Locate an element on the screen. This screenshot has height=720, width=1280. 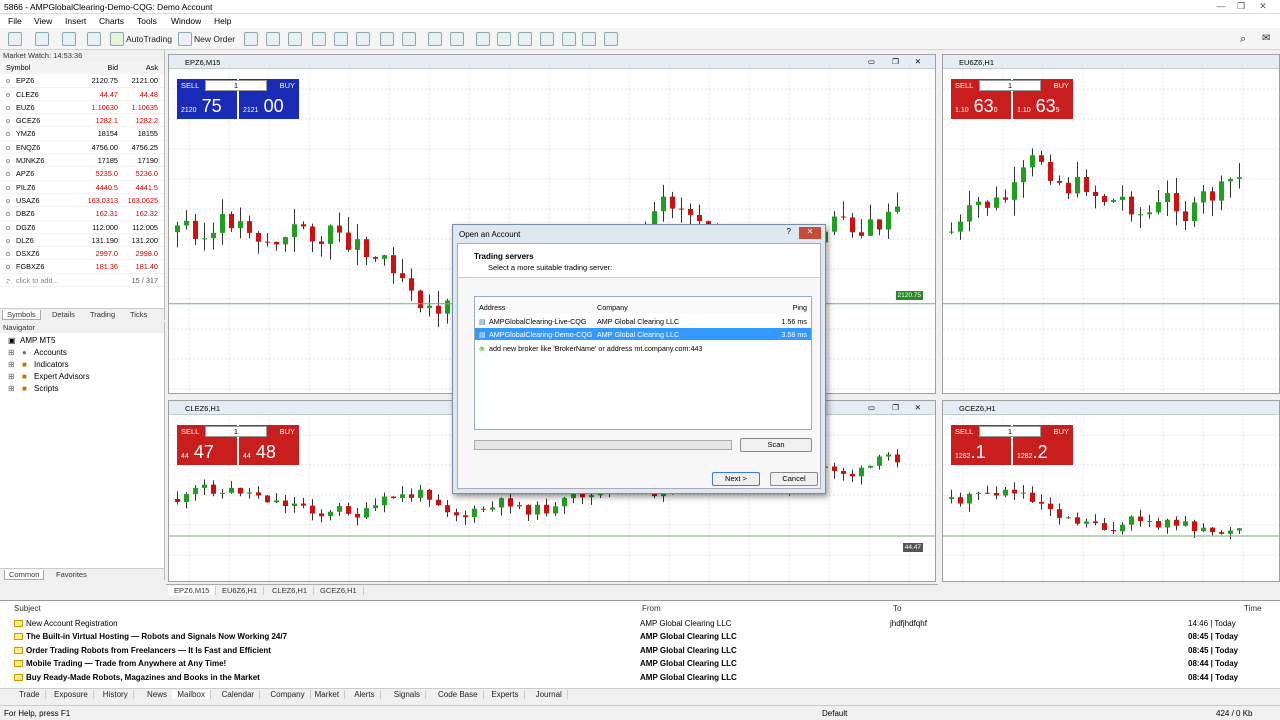
navigator-item-accounts: Accounts is located at coordinates (50, 352).